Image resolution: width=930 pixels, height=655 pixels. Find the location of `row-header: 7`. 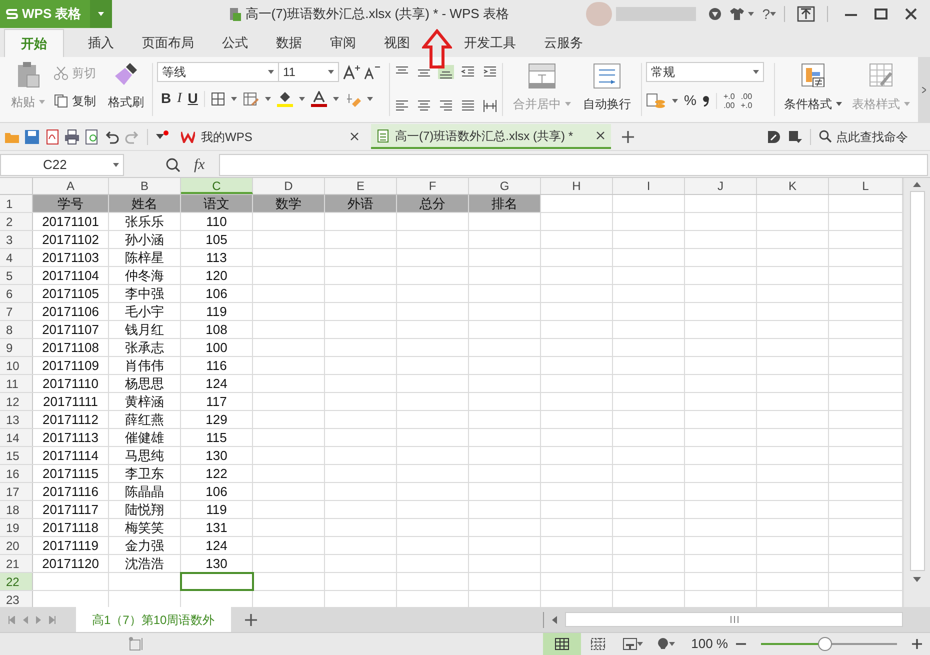

row-header: 7 is located at coordinates (16, 311).